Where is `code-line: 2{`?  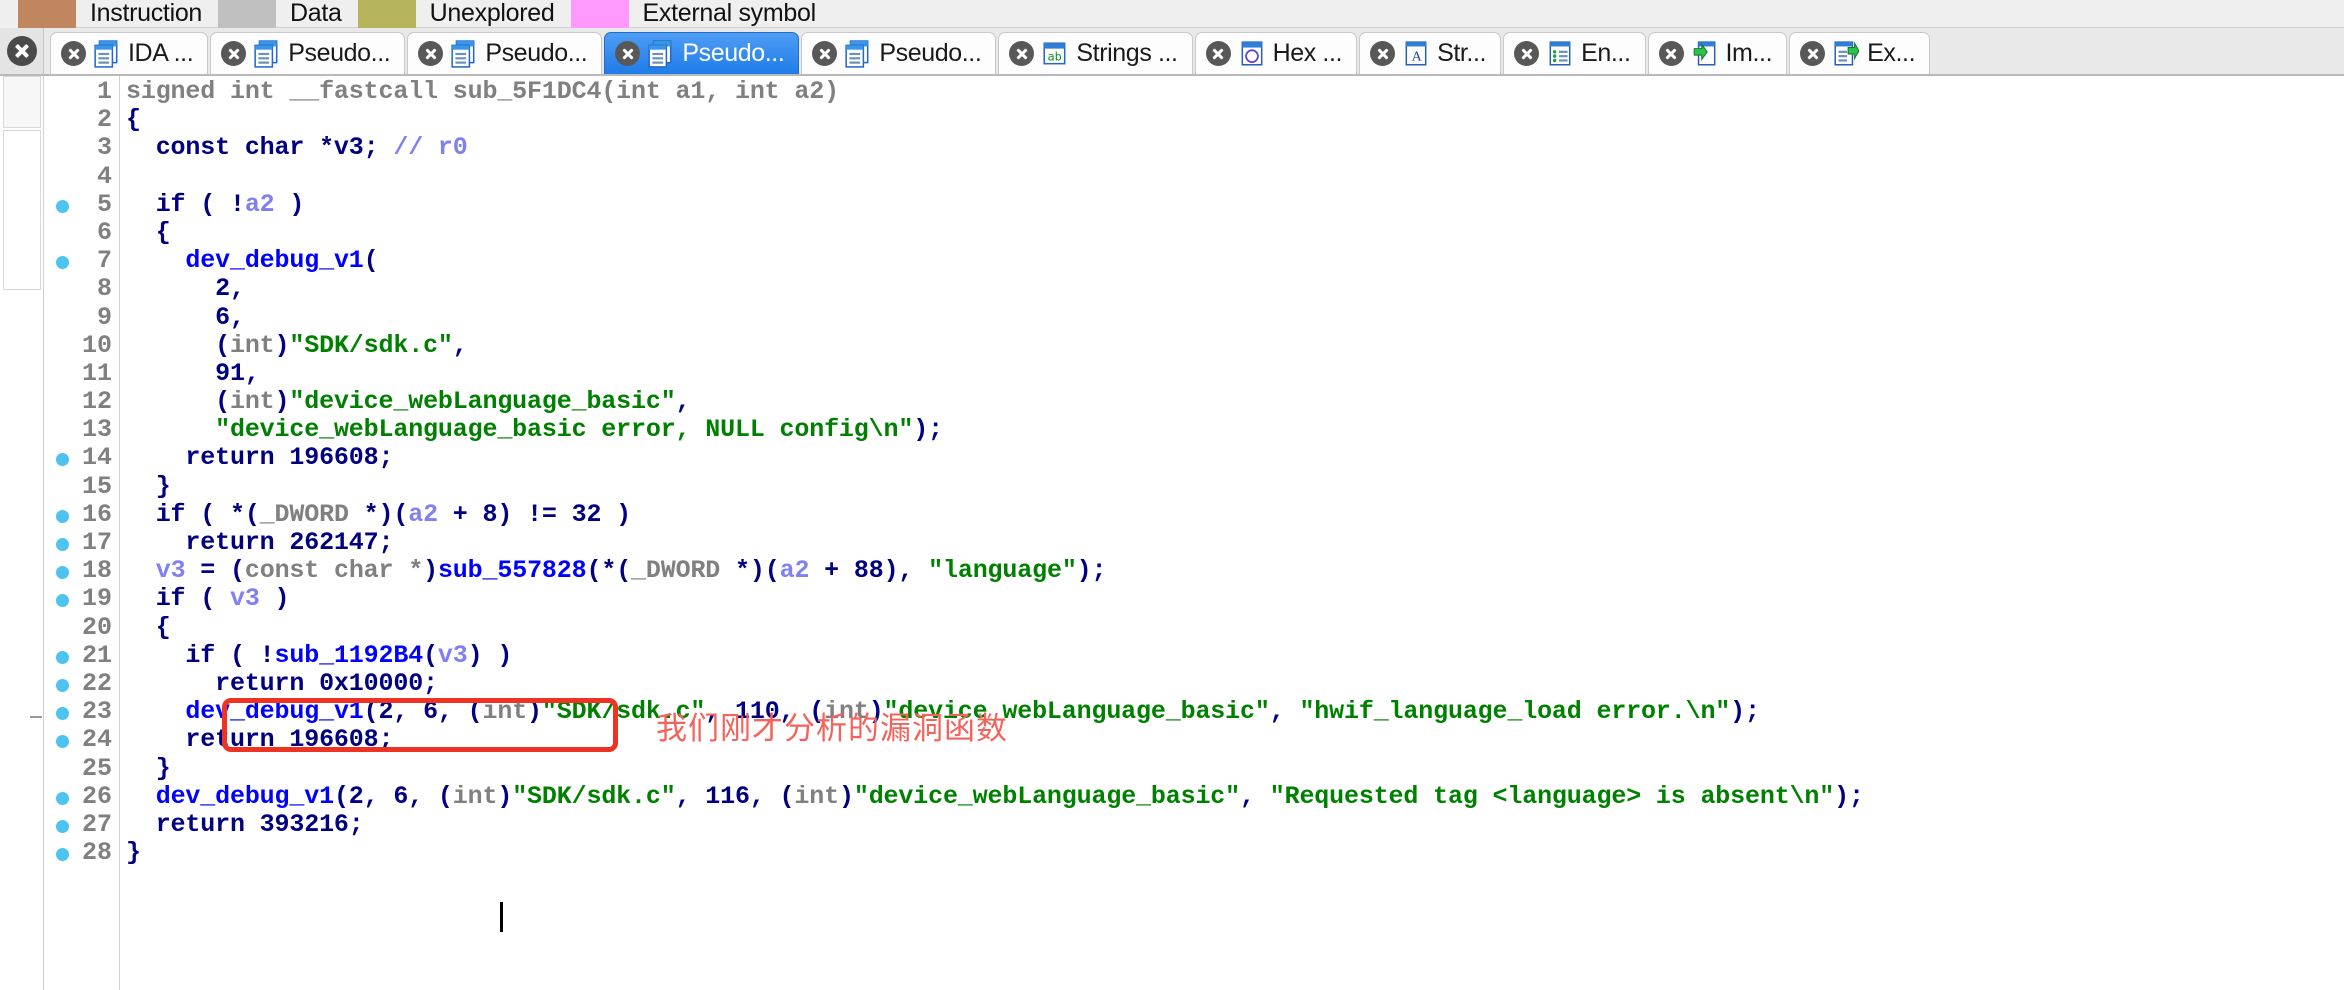
code-line: 2{ is located at coordinates (1194, 120).